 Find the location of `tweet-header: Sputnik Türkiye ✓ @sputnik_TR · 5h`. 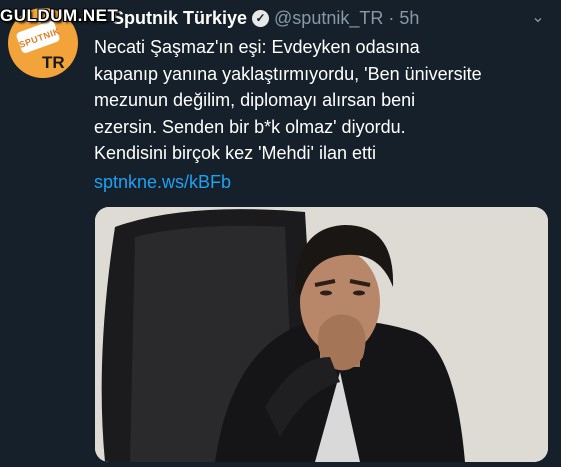

tweet-header: Sputnik Türkiye ✓ @sputnik_TR · 5h is located at coordinates (265, 18).